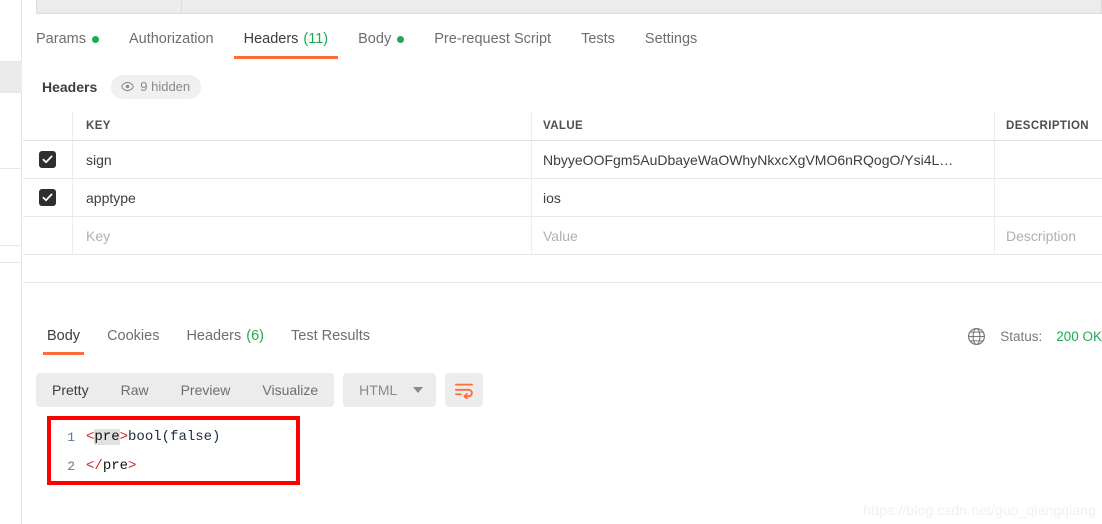 The width and height of the screenshot is (1102, 524). What do you see at coordinates (71, 437) in the screenshot?
I see `line-number: 1` at bounding box center [71, 437].